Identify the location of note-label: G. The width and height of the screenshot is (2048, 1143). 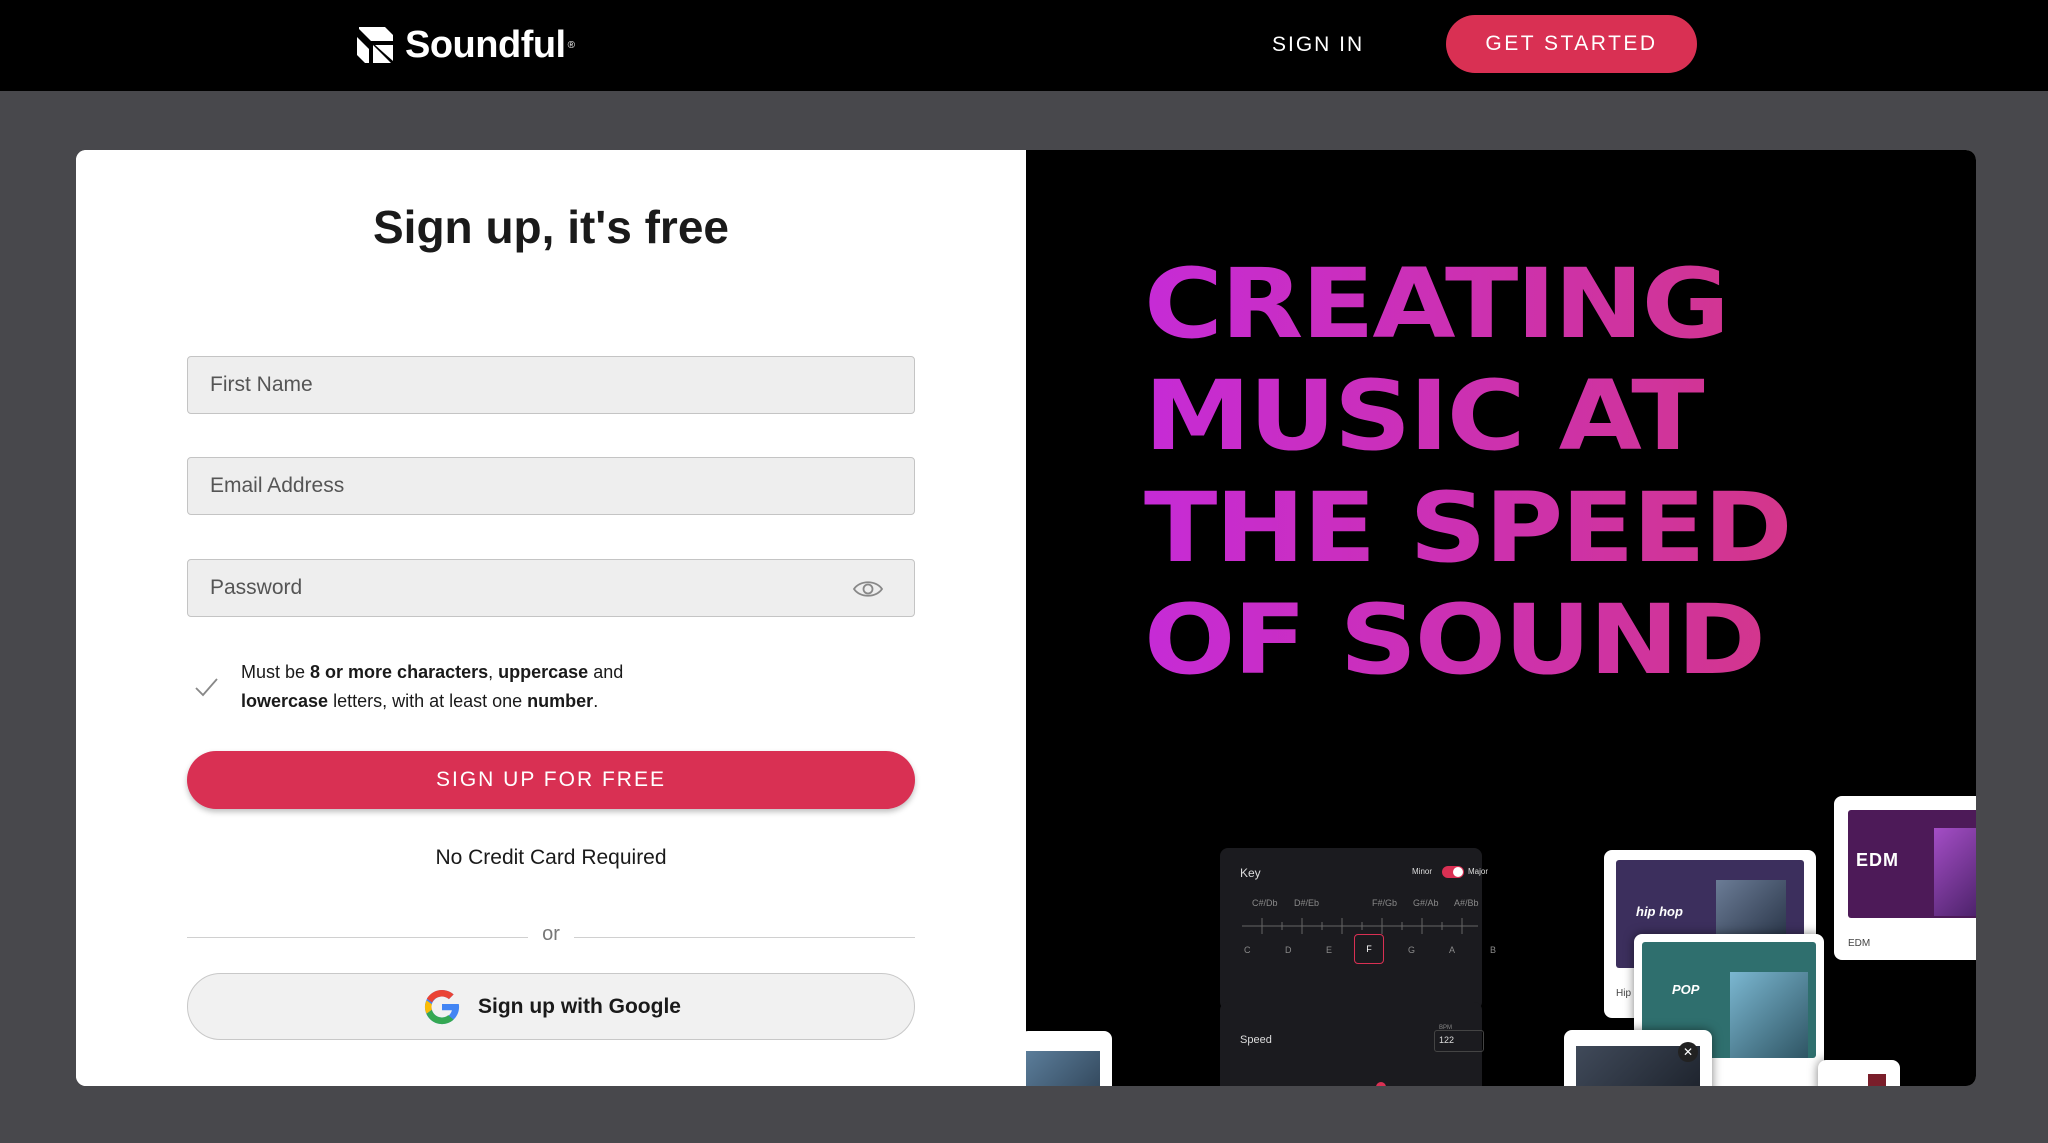
(1412, 950).